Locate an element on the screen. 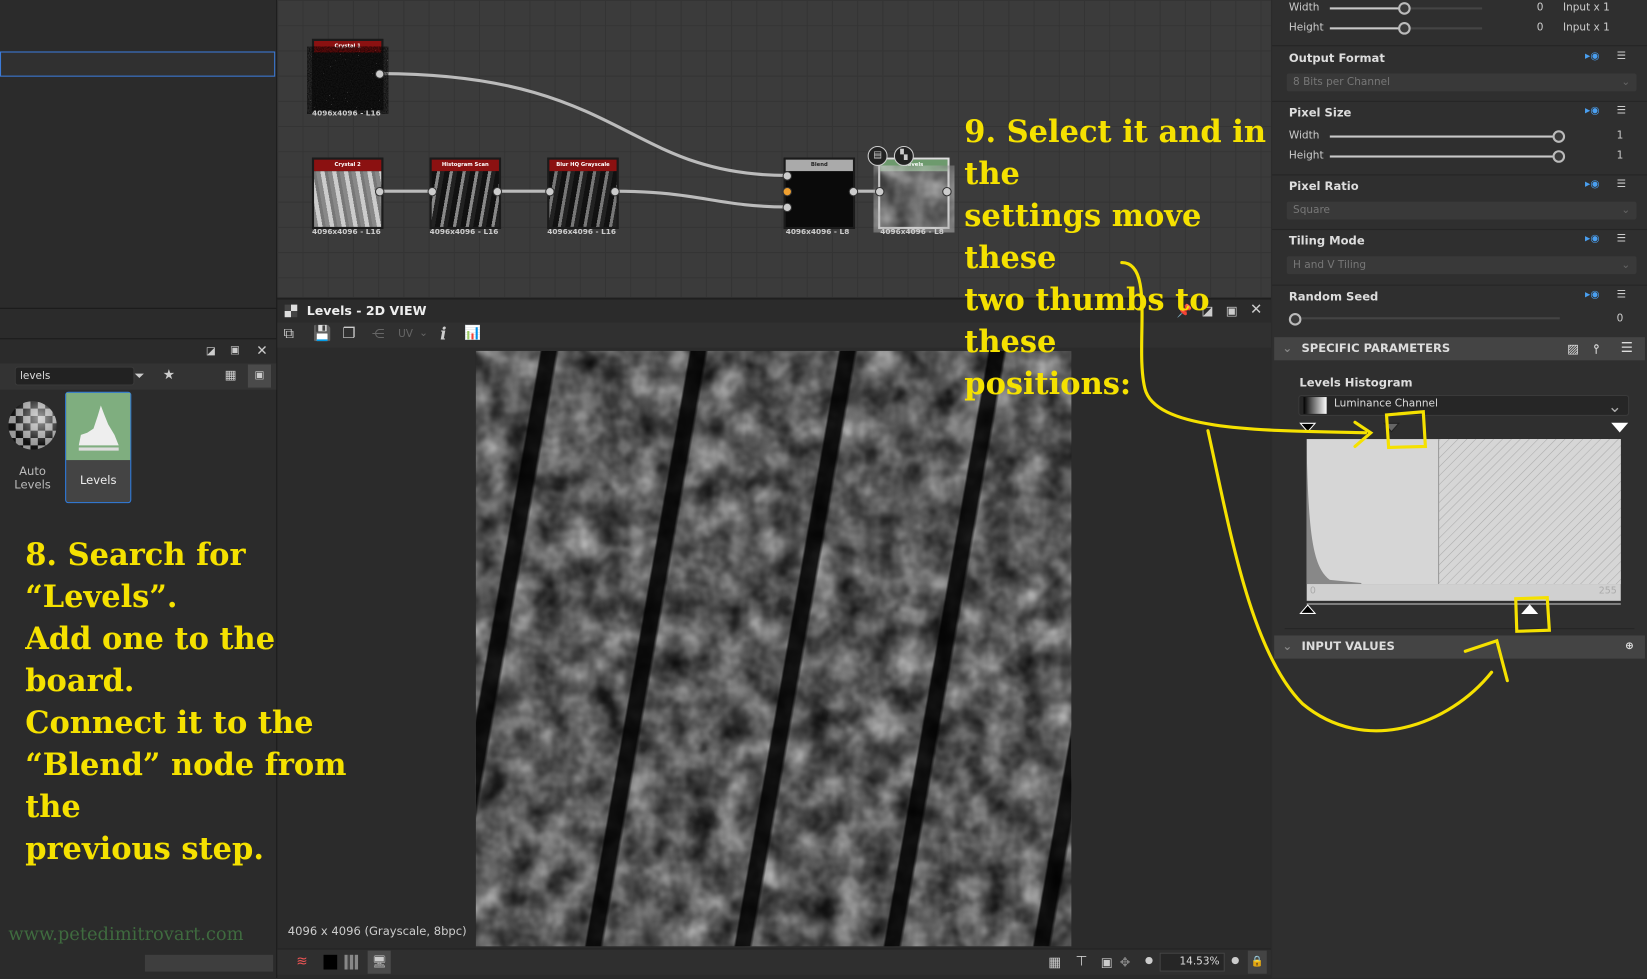 The image size is (1647, 979). favorite-add-icon: ★ is located at coordinates (169, 376).